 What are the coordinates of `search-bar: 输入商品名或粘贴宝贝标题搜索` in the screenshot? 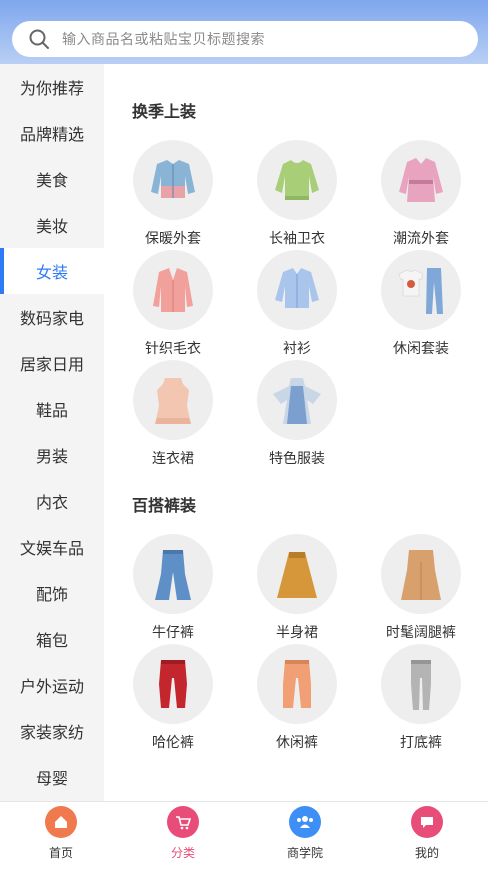 It's located at (245, 39).